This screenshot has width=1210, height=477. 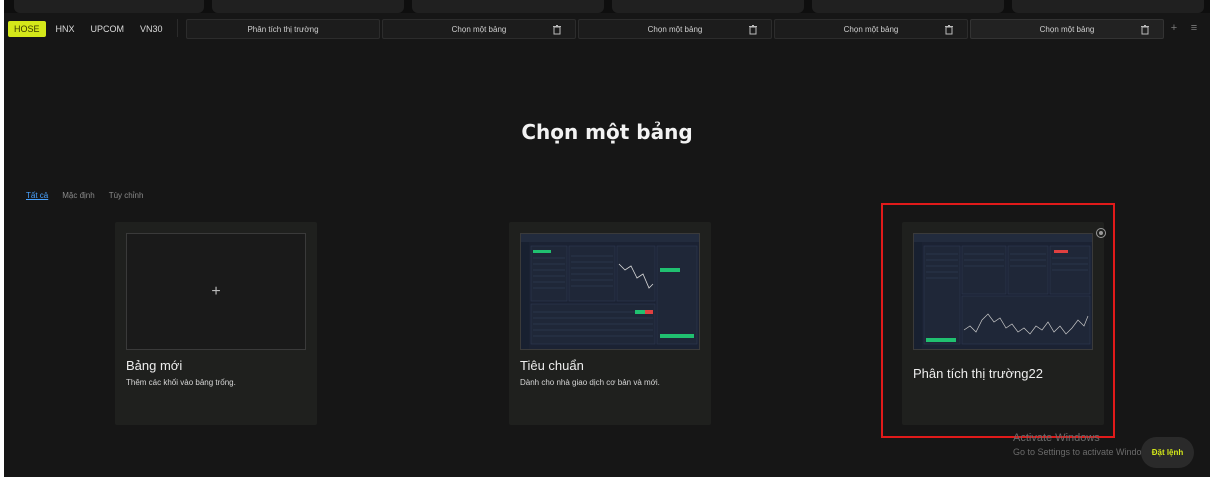 What do you see at coordinates (151, 29) in the screenshot?
I see `exchange-vn30: VN30` at bounding box center [151, 29].